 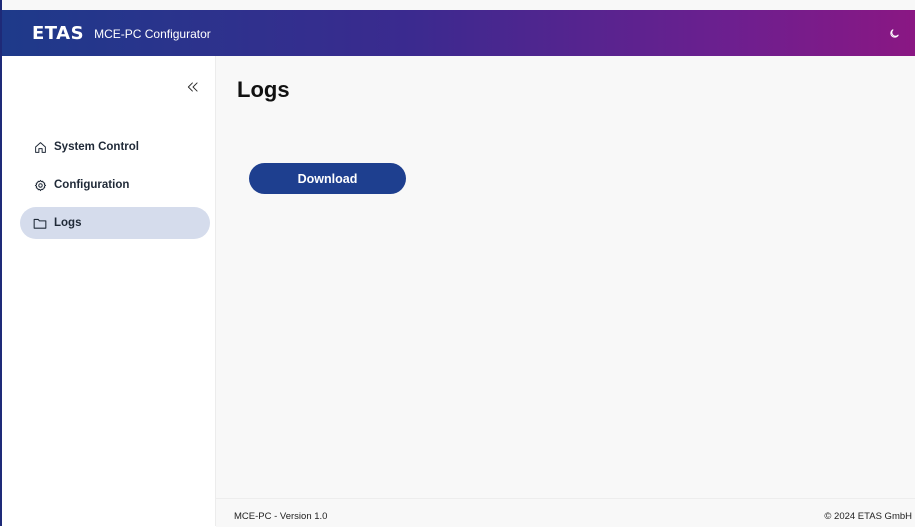 I want to click on footer: MCE-PC - Version 1.0 © 2024 ETAS GmbH, so click(x=565, y=512).